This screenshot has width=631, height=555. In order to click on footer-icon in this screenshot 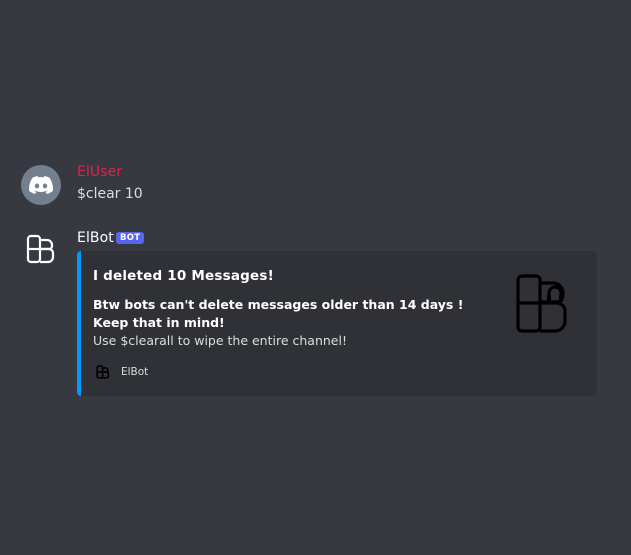, I will do `click(103, 372)`.